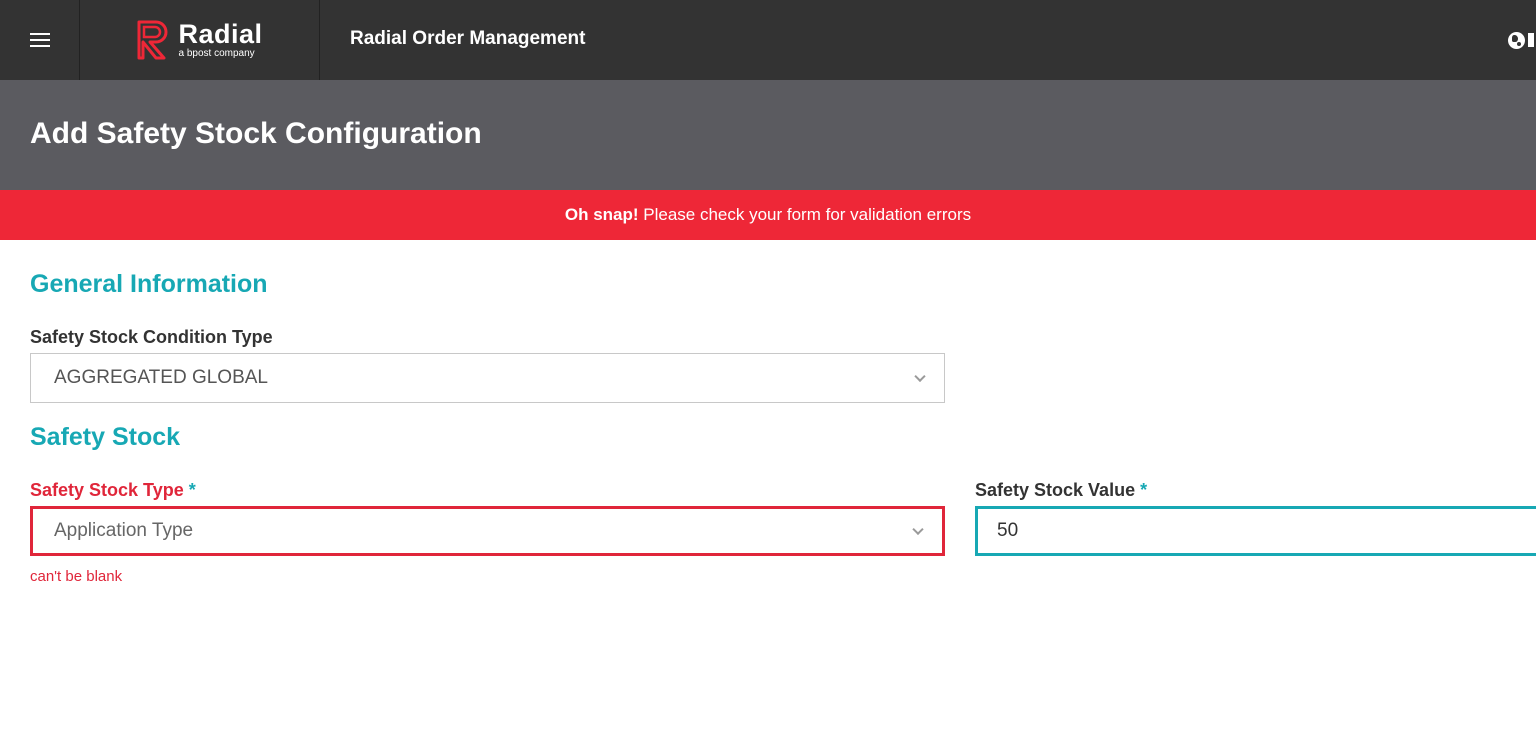 This screenshot has width=1536, height=745. Describe the element at coordinates (1516, 40) in the screenshot. I see `globe-icon` at that location.